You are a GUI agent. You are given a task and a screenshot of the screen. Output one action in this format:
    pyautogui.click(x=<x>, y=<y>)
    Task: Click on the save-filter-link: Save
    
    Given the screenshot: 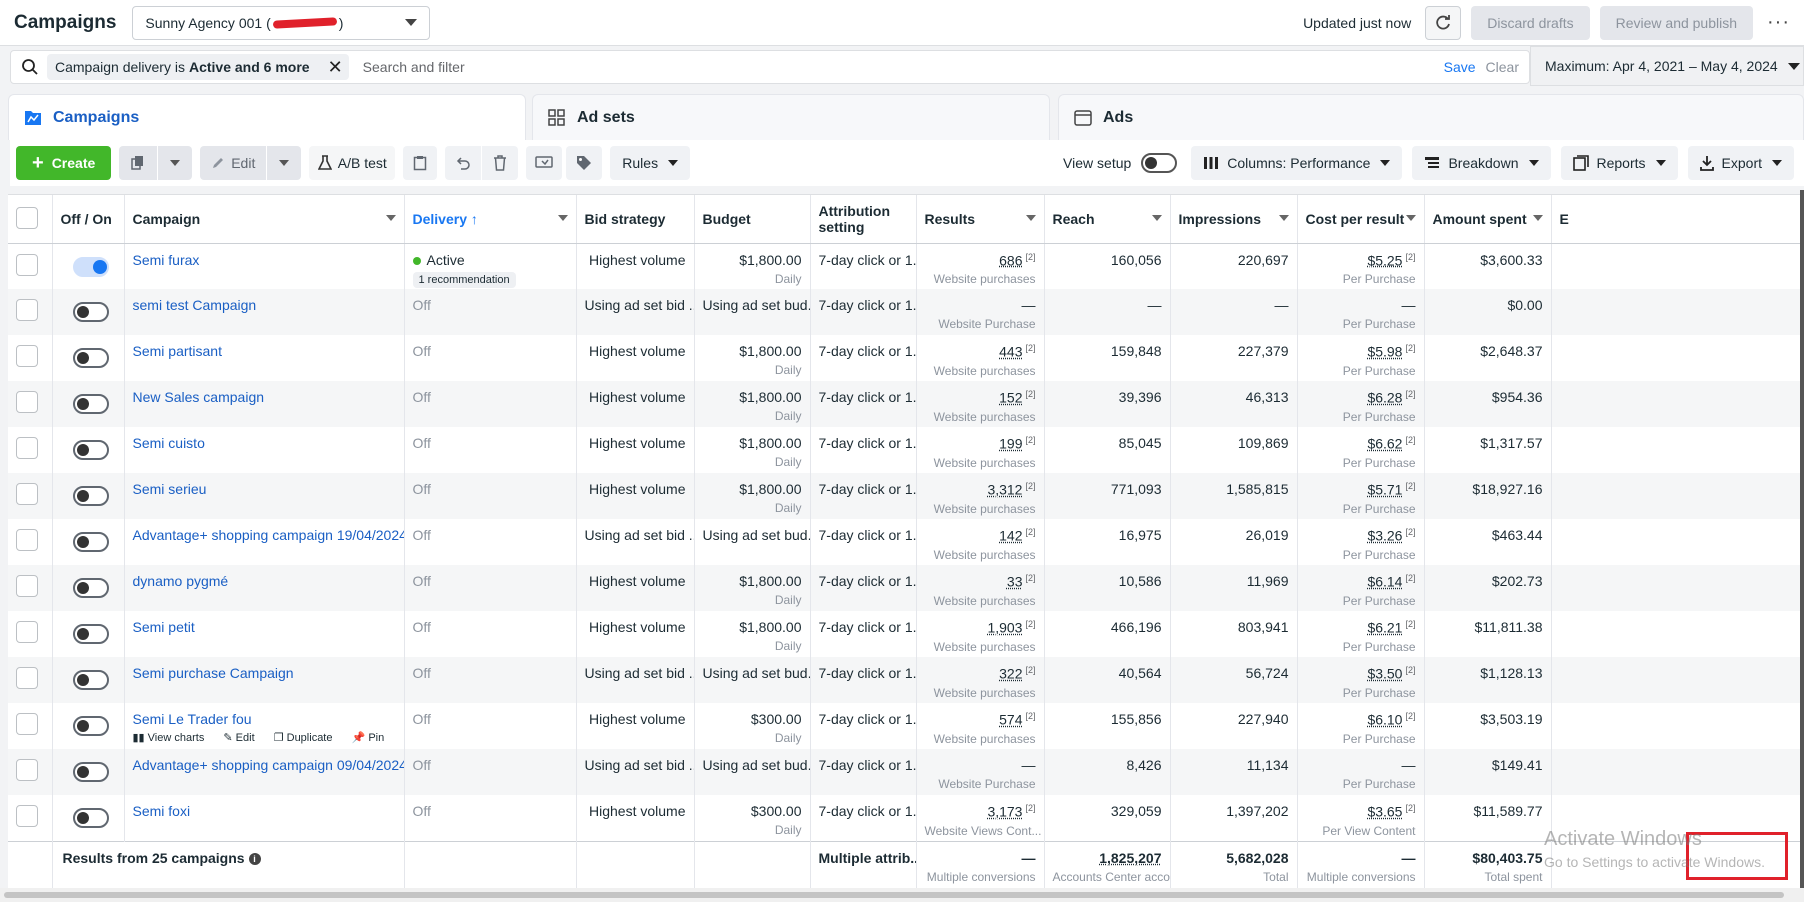 What is the action you would take?
    pyautogui.click(x=1460, y=67)
    